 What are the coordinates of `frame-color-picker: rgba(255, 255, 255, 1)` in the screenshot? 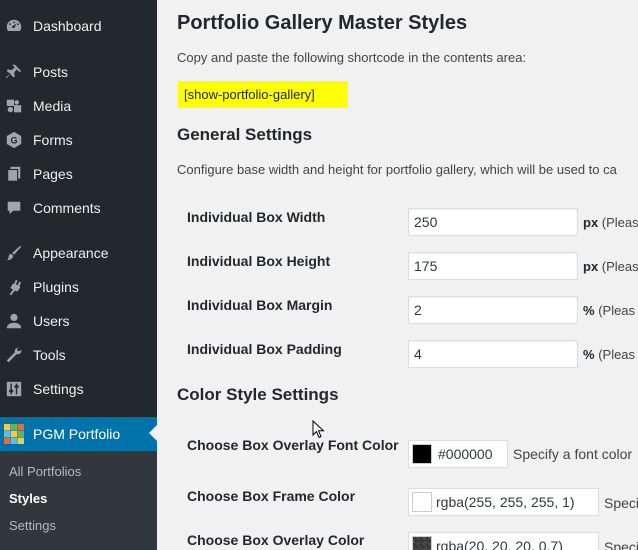 It's located at (503, 502).